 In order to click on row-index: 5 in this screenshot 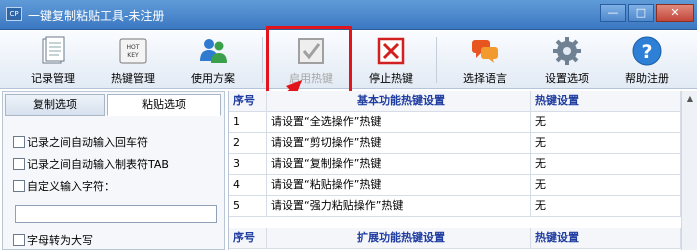, I will do `click(248, 206)`.